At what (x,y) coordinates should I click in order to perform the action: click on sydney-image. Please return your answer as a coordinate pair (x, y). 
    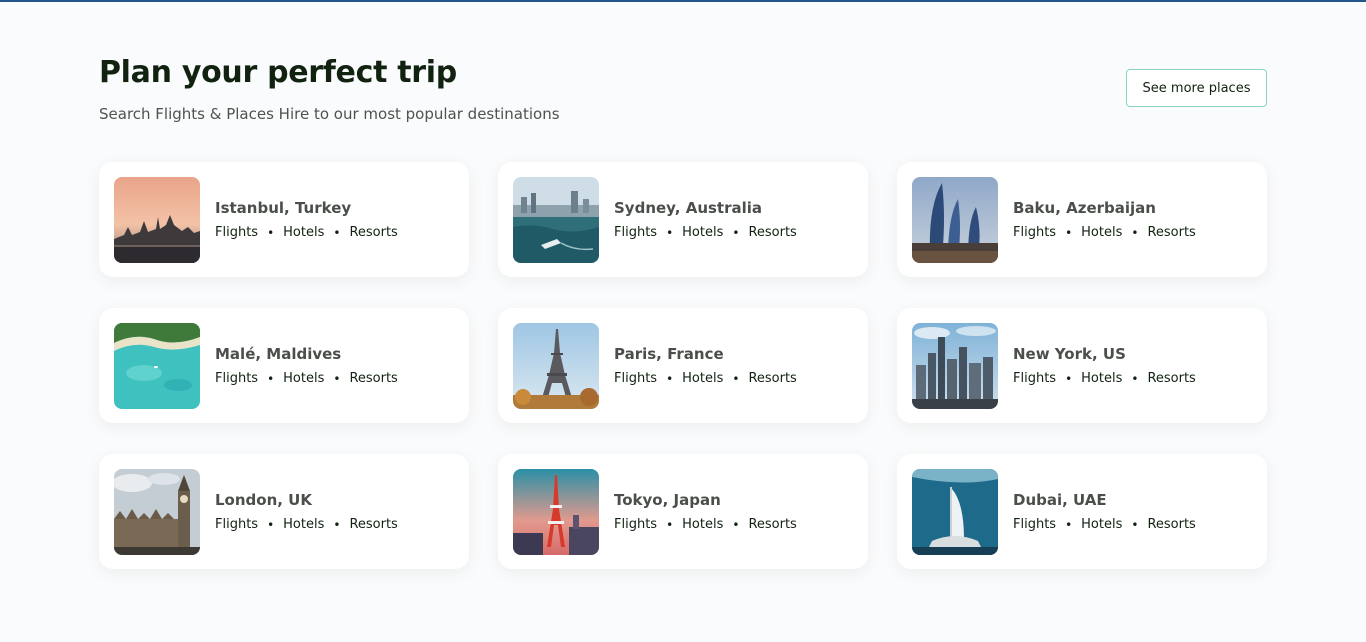
    Looking at the image, I should click on (556, 219).